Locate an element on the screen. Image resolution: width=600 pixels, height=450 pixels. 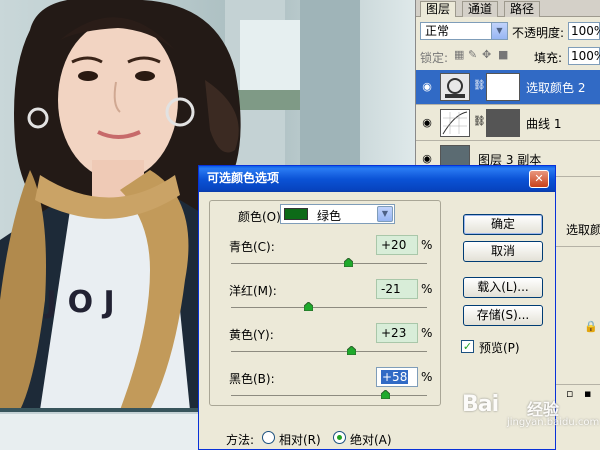
ok-button: 确定 is located at coordinates (503, 224).